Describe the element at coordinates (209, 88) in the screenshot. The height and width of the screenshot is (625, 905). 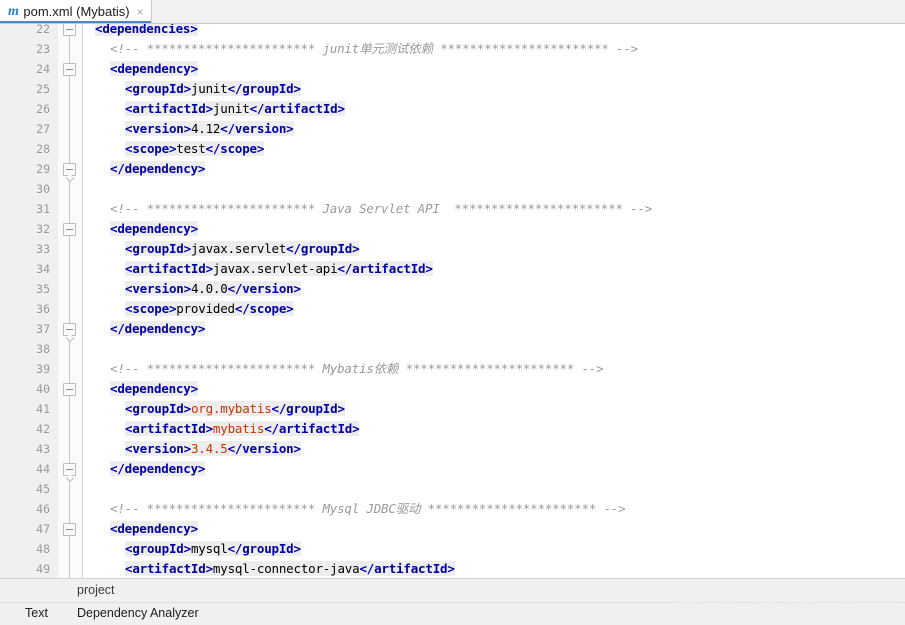
I see `code-token-txt: junit` at that location.